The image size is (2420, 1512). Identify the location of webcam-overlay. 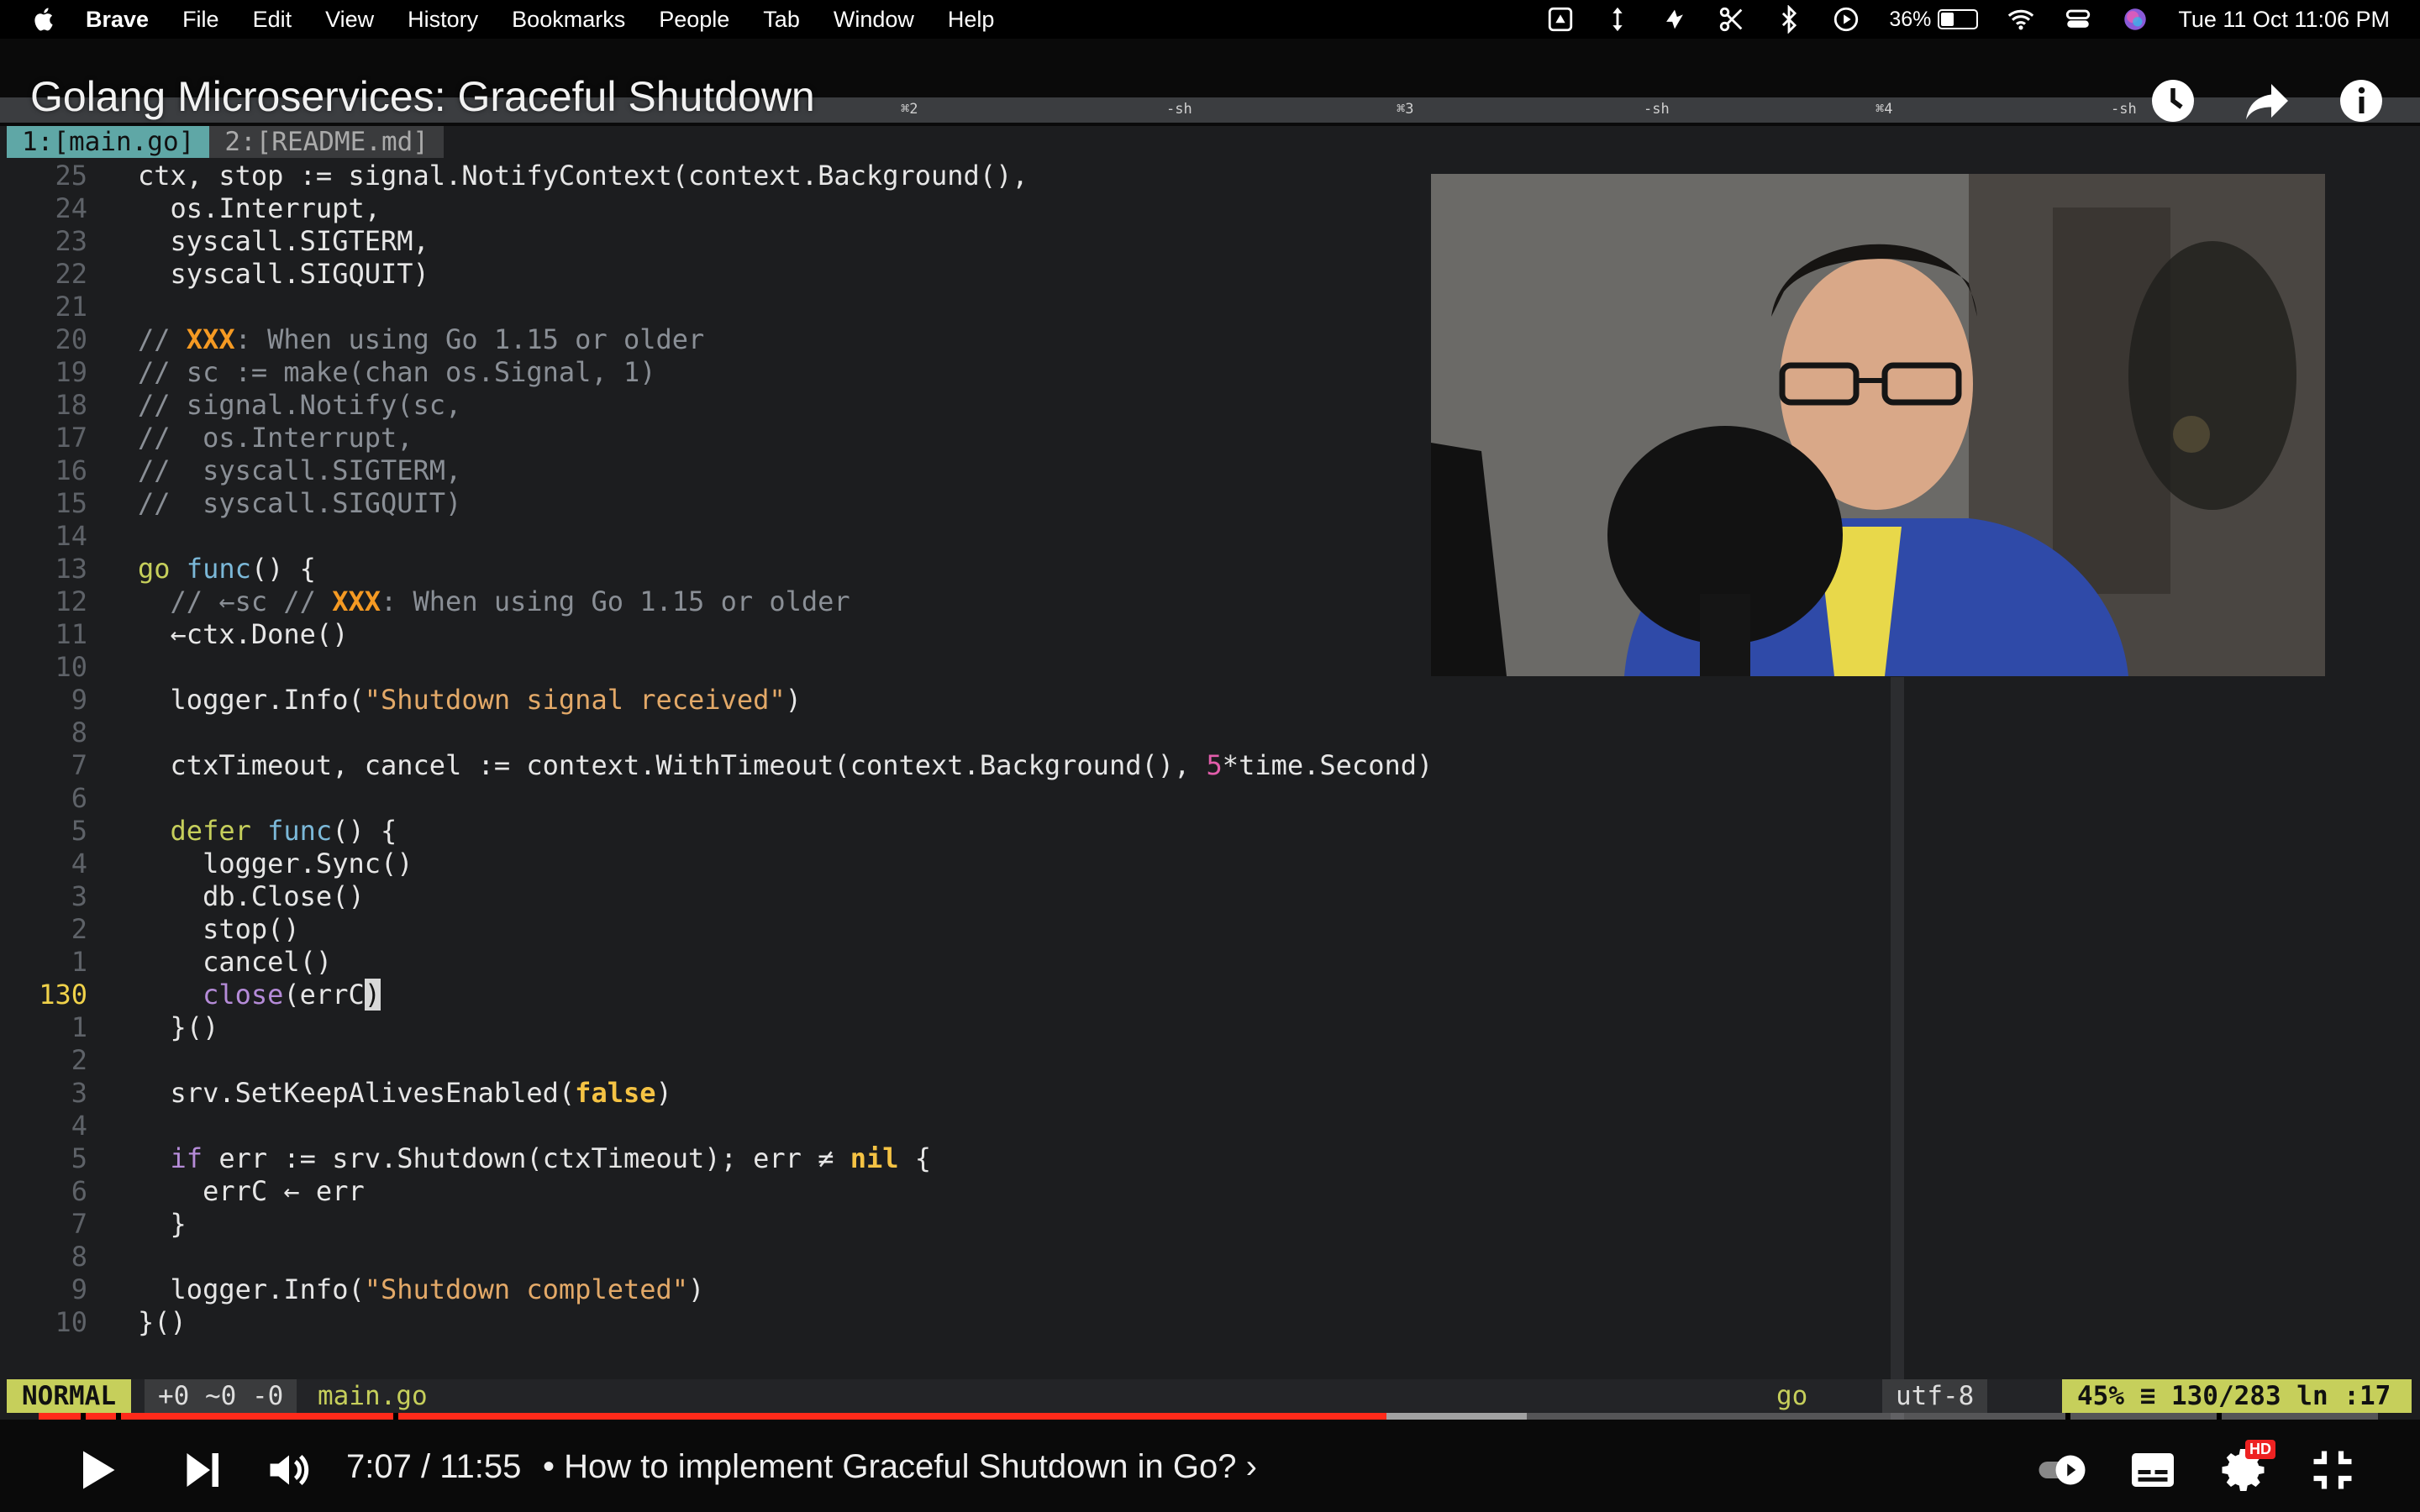
(1878, 425).